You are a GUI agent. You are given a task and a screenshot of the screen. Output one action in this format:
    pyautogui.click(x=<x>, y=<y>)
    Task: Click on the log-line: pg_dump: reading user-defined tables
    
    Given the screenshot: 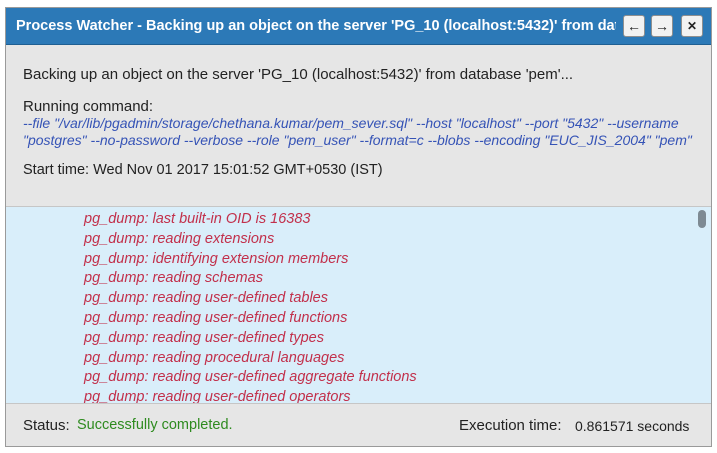 What is the action you would take?
    pyautogui.click(x=206, y=298)
    